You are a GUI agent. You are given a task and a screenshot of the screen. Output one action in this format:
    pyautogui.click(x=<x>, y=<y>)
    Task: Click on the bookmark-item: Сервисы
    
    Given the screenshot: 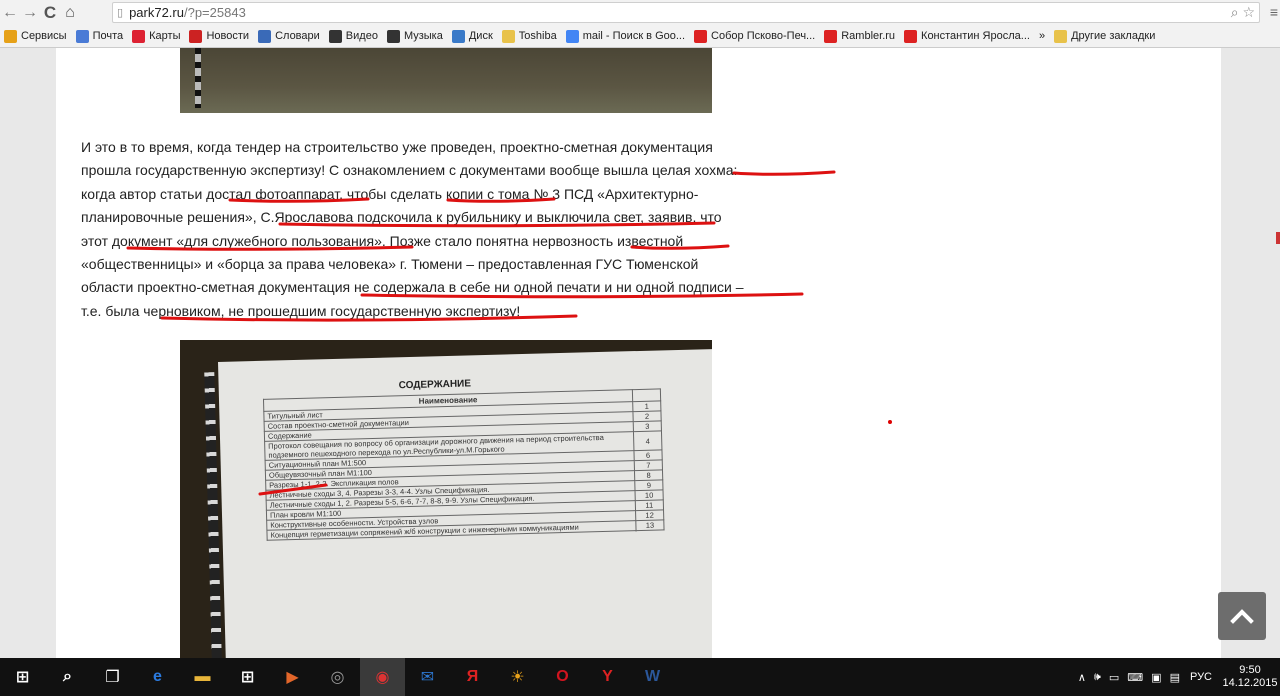 What is the action you would take?
    pyautogui.click(x=35, y=36)
    